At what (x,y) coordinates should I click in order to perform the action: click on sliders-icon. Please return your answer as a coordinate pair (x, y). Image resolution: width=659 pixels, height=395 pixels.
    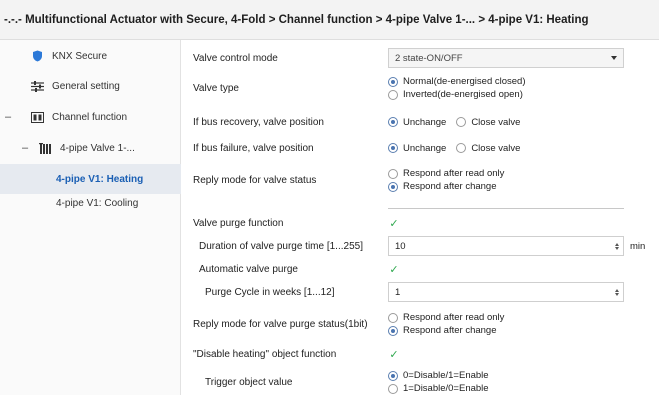
    Looking at the image, I should click on (37, 86).